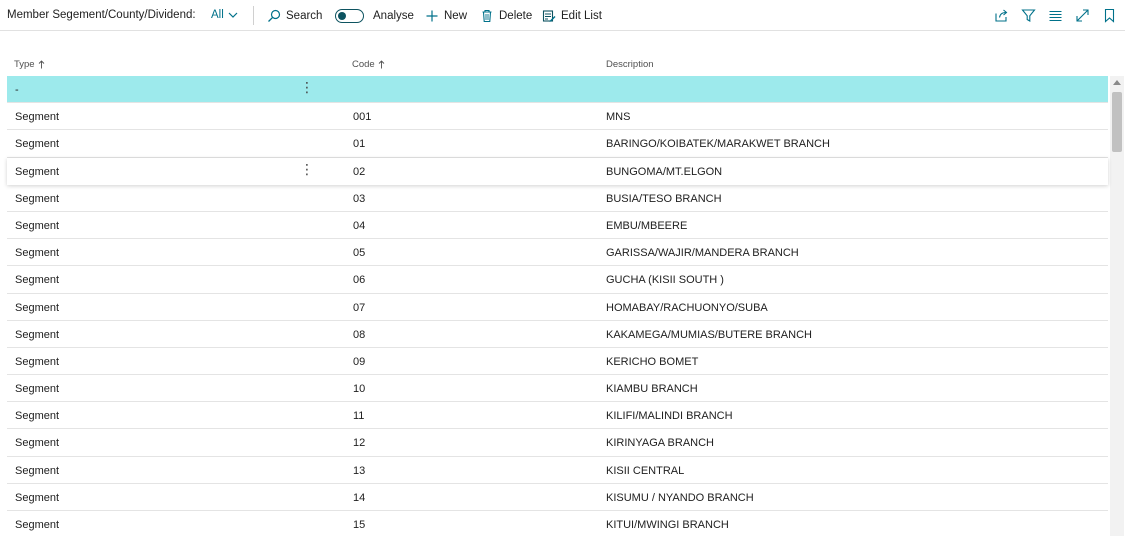 The image size is (1125, 536). What do you see at coordinates (304, 16) in the screenshot?
I see `search-label: Search` at bounding box center [304, 16].